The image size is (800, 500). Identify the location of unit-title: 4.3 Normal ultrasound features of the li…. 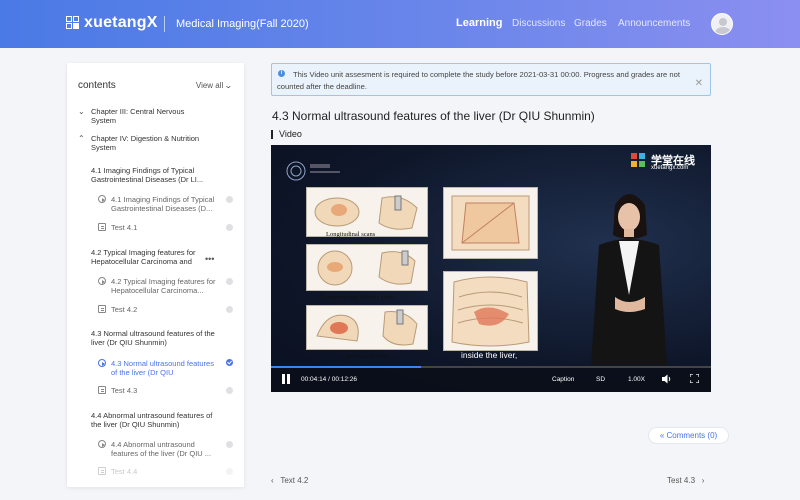
(433, 116).